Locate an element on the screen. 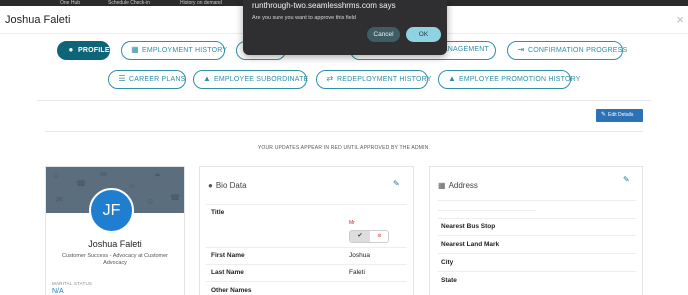 Image resolution: width=688 pixels, height=295 pixels. tab-label: EMPLOYEE SUBORDINATE is located at coordinates (261, 79).